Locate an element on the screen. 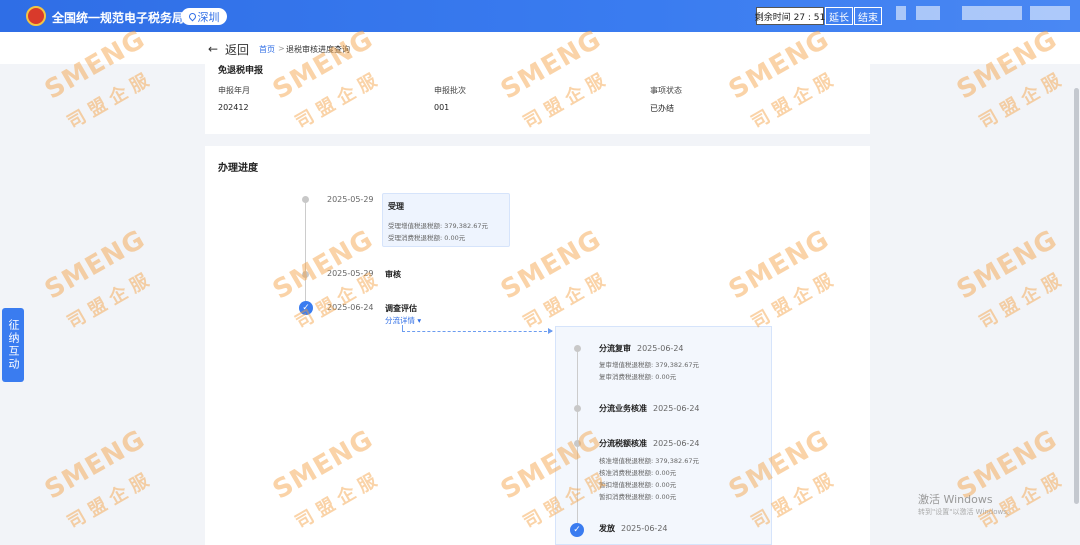  batch-value: 001 is located at coordinates (442, 107).